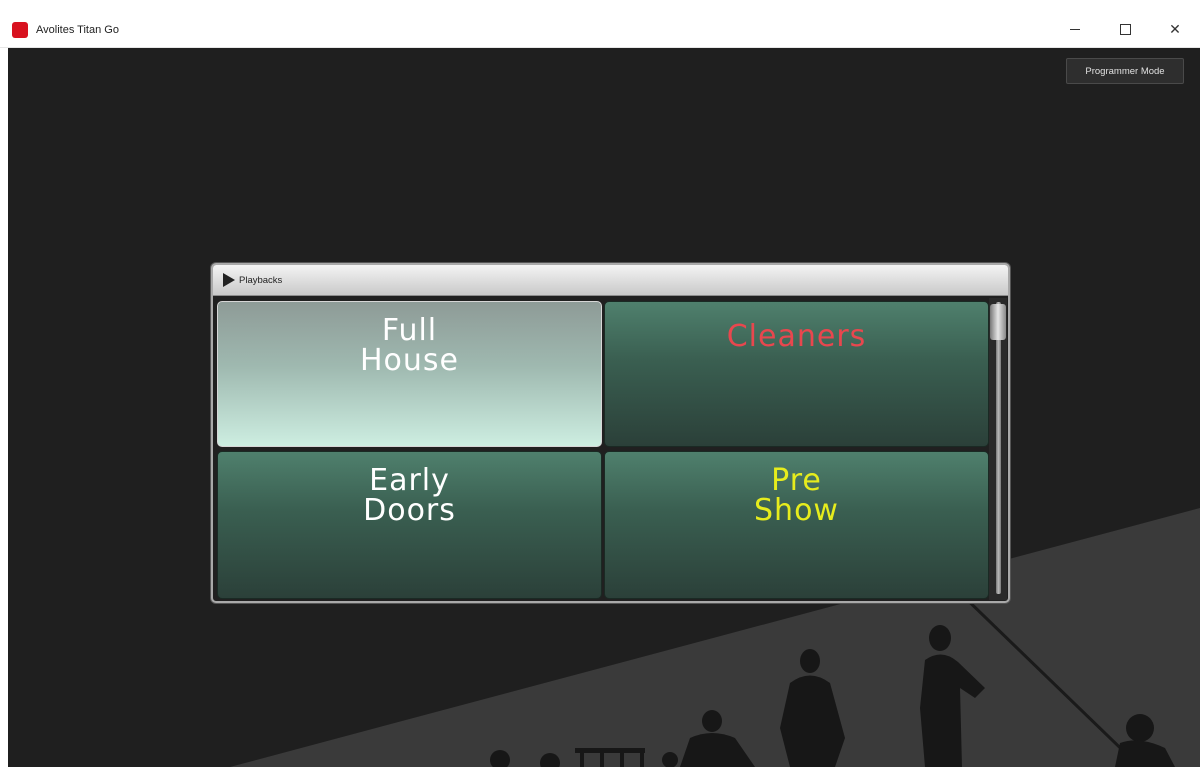  I want to click on maximize-button, so click(1125, 29).